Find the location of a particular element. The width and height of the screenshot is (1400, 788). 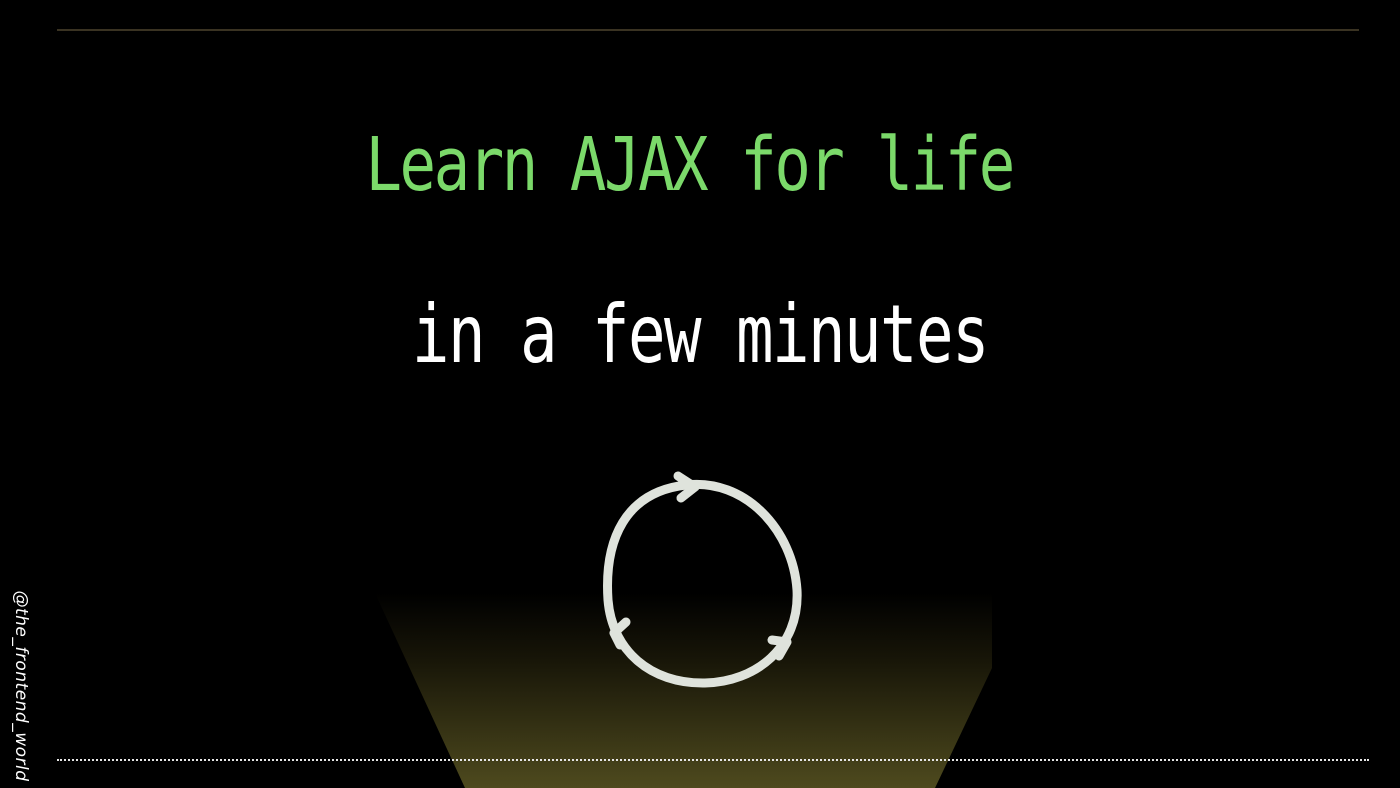

author-handle-text: @the_frontend_world is located at coordinates (21, 686).